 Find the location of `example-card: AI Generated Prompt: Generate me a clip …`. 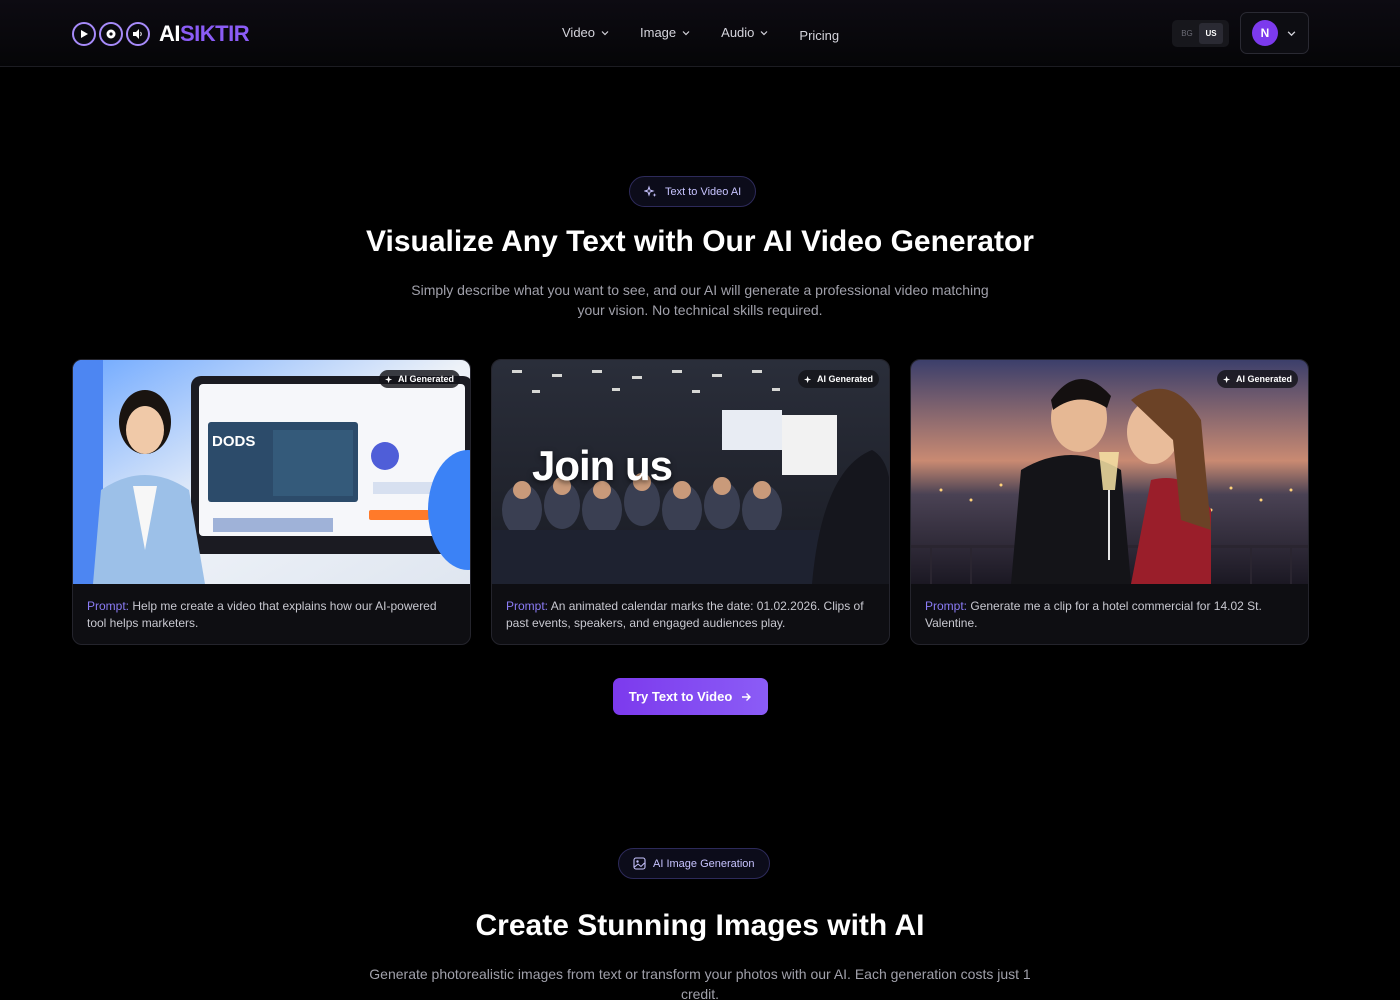

example-card: AI Generated Prompt: Generate me a clip … is located at coordinates (1109, 502).